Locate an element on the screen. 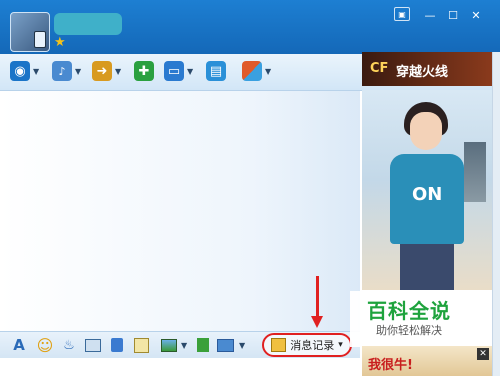 The height and width of the screenshot is (376, 500). message-history-label: 消息记录 is located at coordinates (312, 345).